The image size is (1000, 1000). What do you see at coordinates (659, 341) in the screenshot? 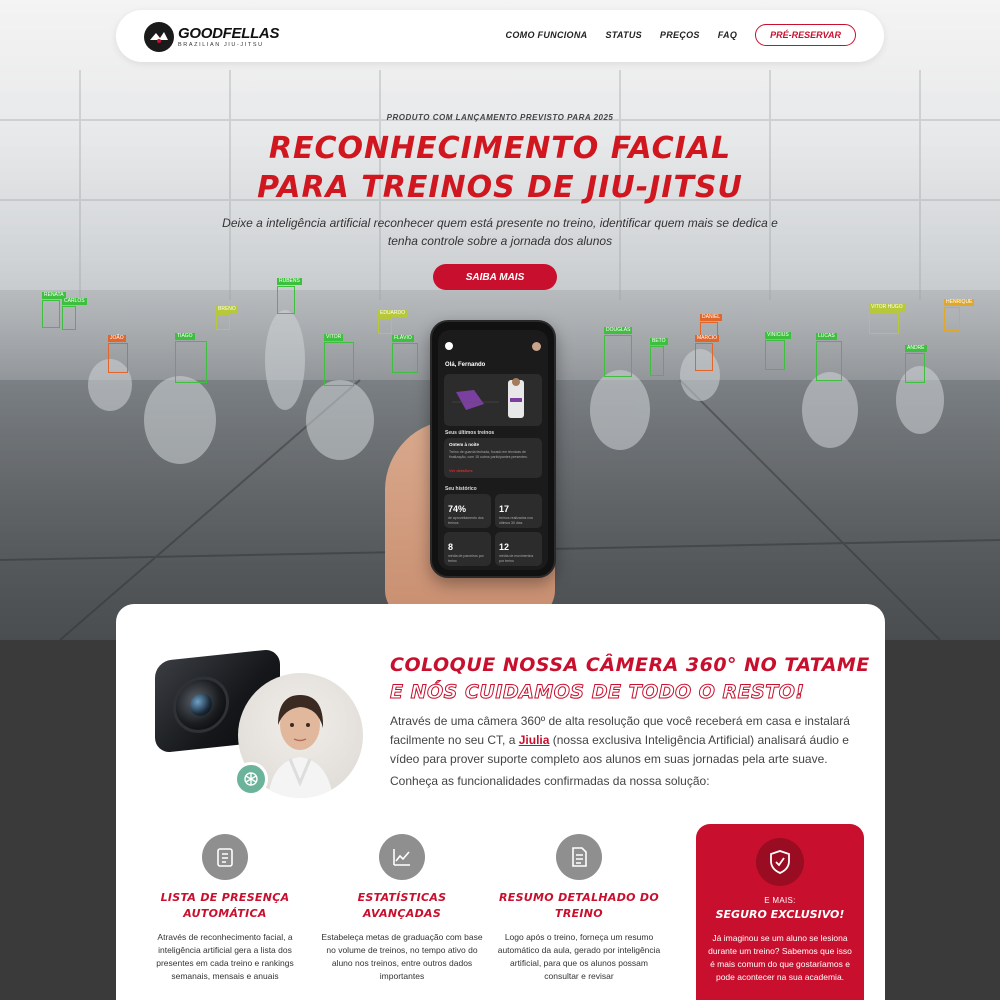
I see `face-detection-label: BETO` at bounding box center [659, 341].